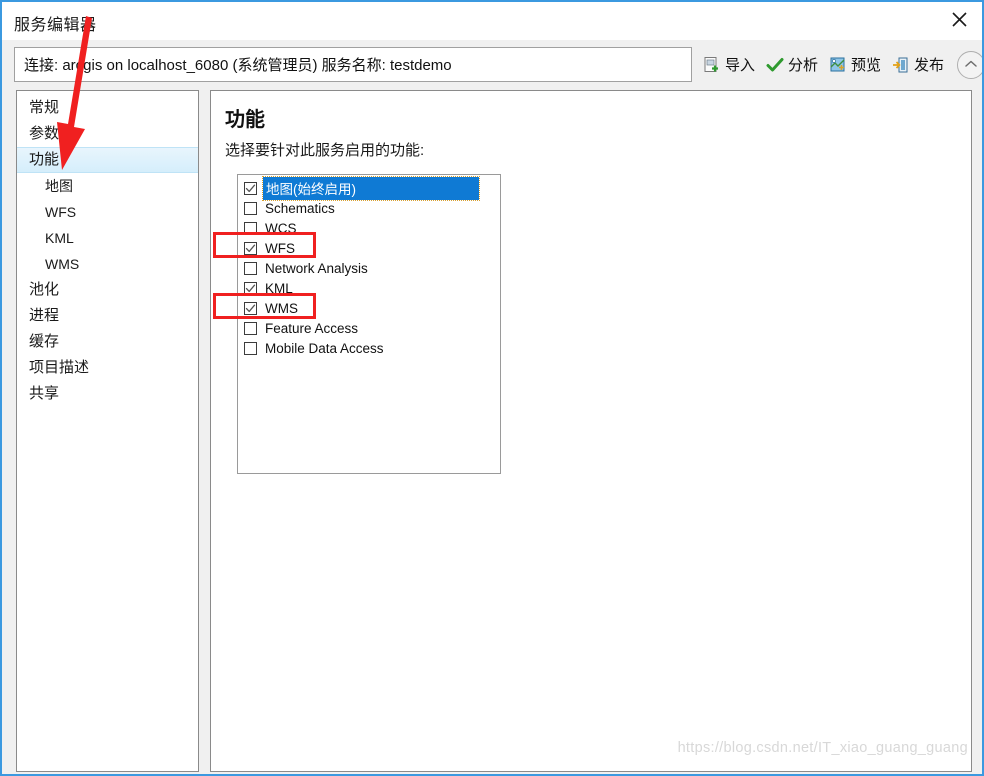  I want to click on capability-label: Feature Access, so click(312, 328).